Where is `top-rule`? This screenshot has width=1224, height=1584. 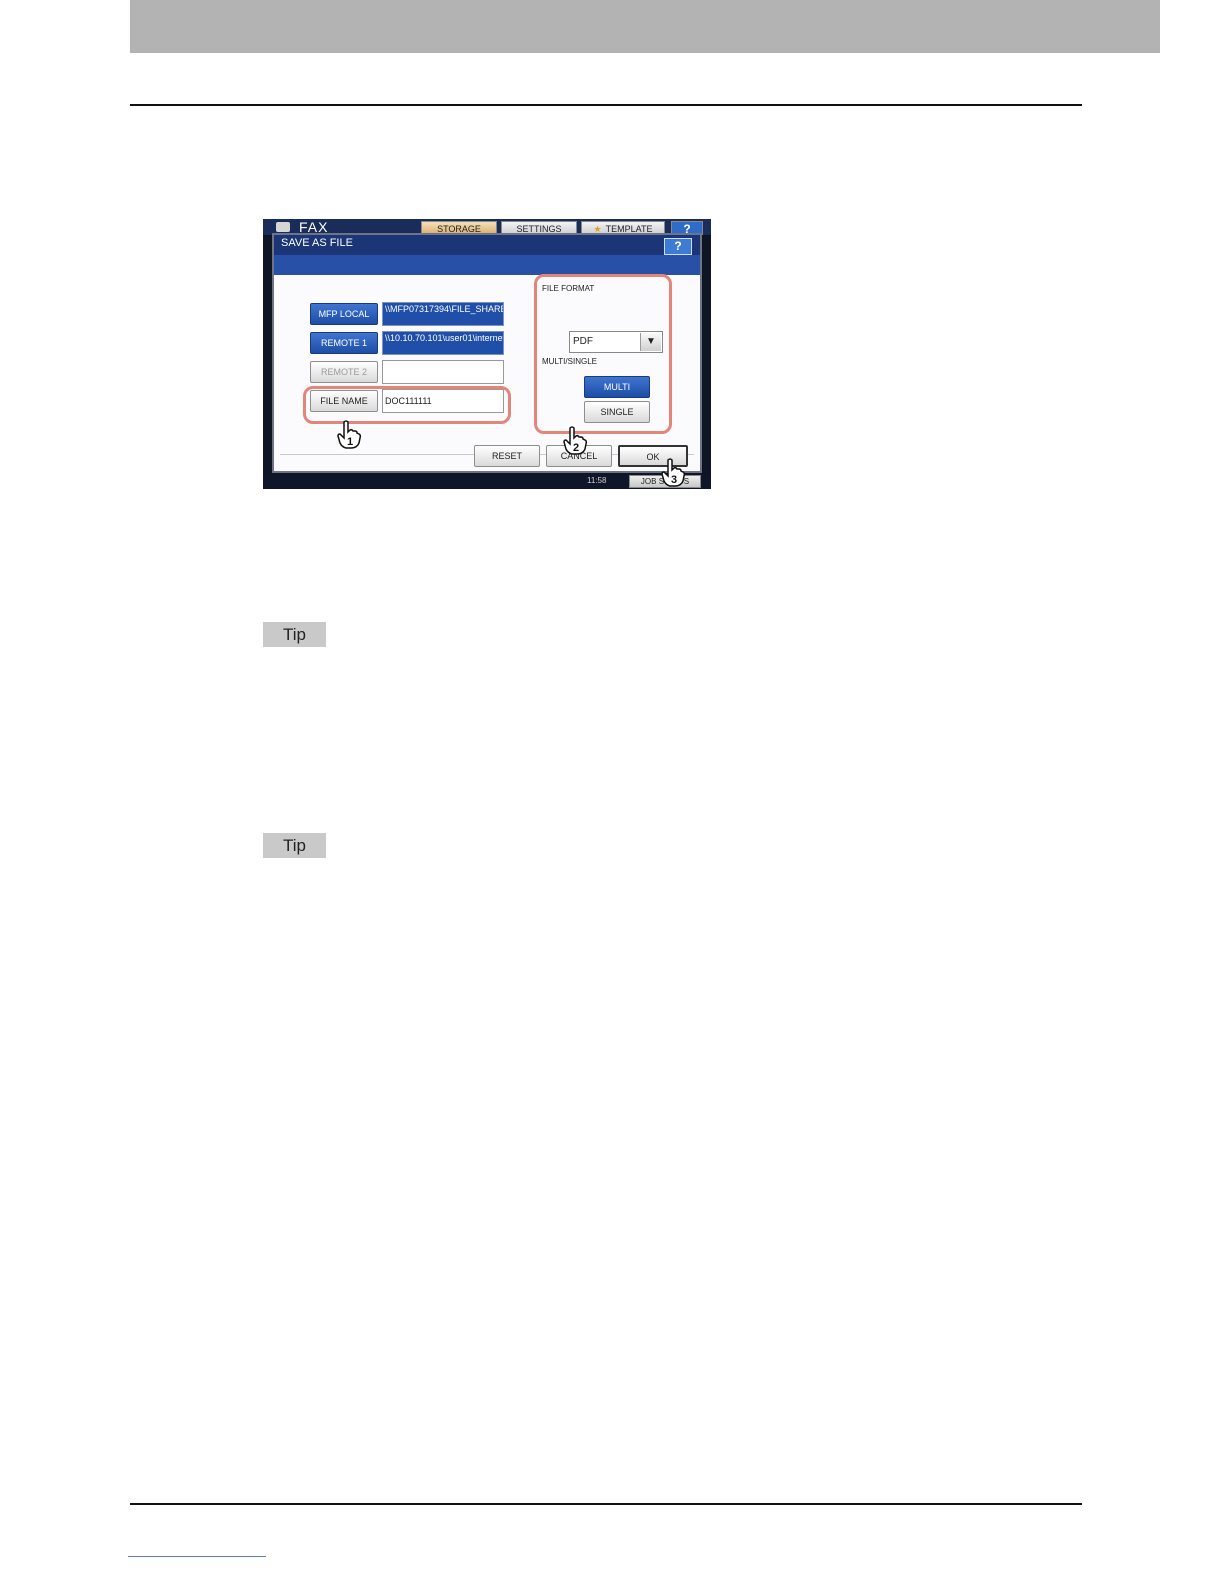 top-rule is located at coordinates (606, 105).